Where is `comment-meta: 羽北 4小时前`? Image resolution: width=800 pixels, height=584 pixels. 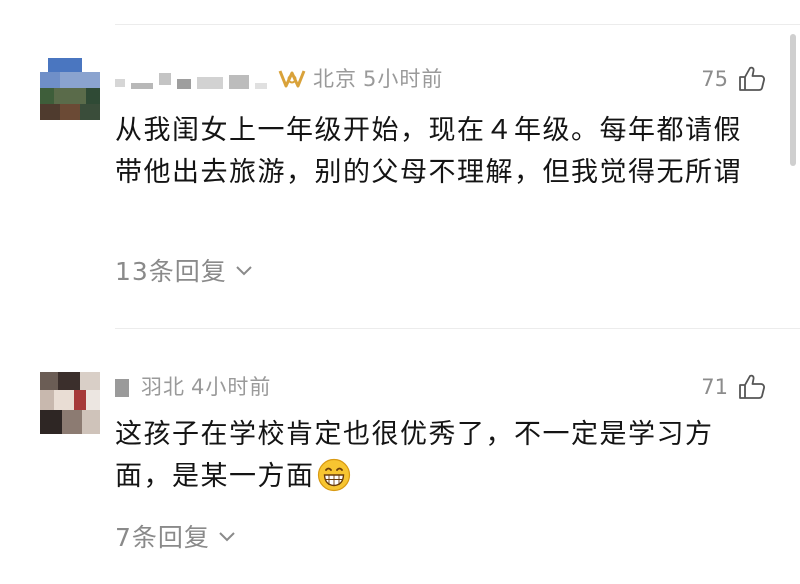 comment-meta: 羽北 4小时前 is located at coordinates (193, 386).